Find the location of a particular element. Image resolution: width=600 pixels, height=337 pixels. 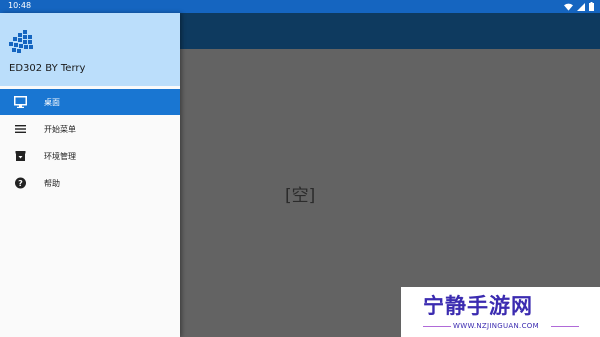

status-bar: 10:48 is located at coordinates (300, 6).